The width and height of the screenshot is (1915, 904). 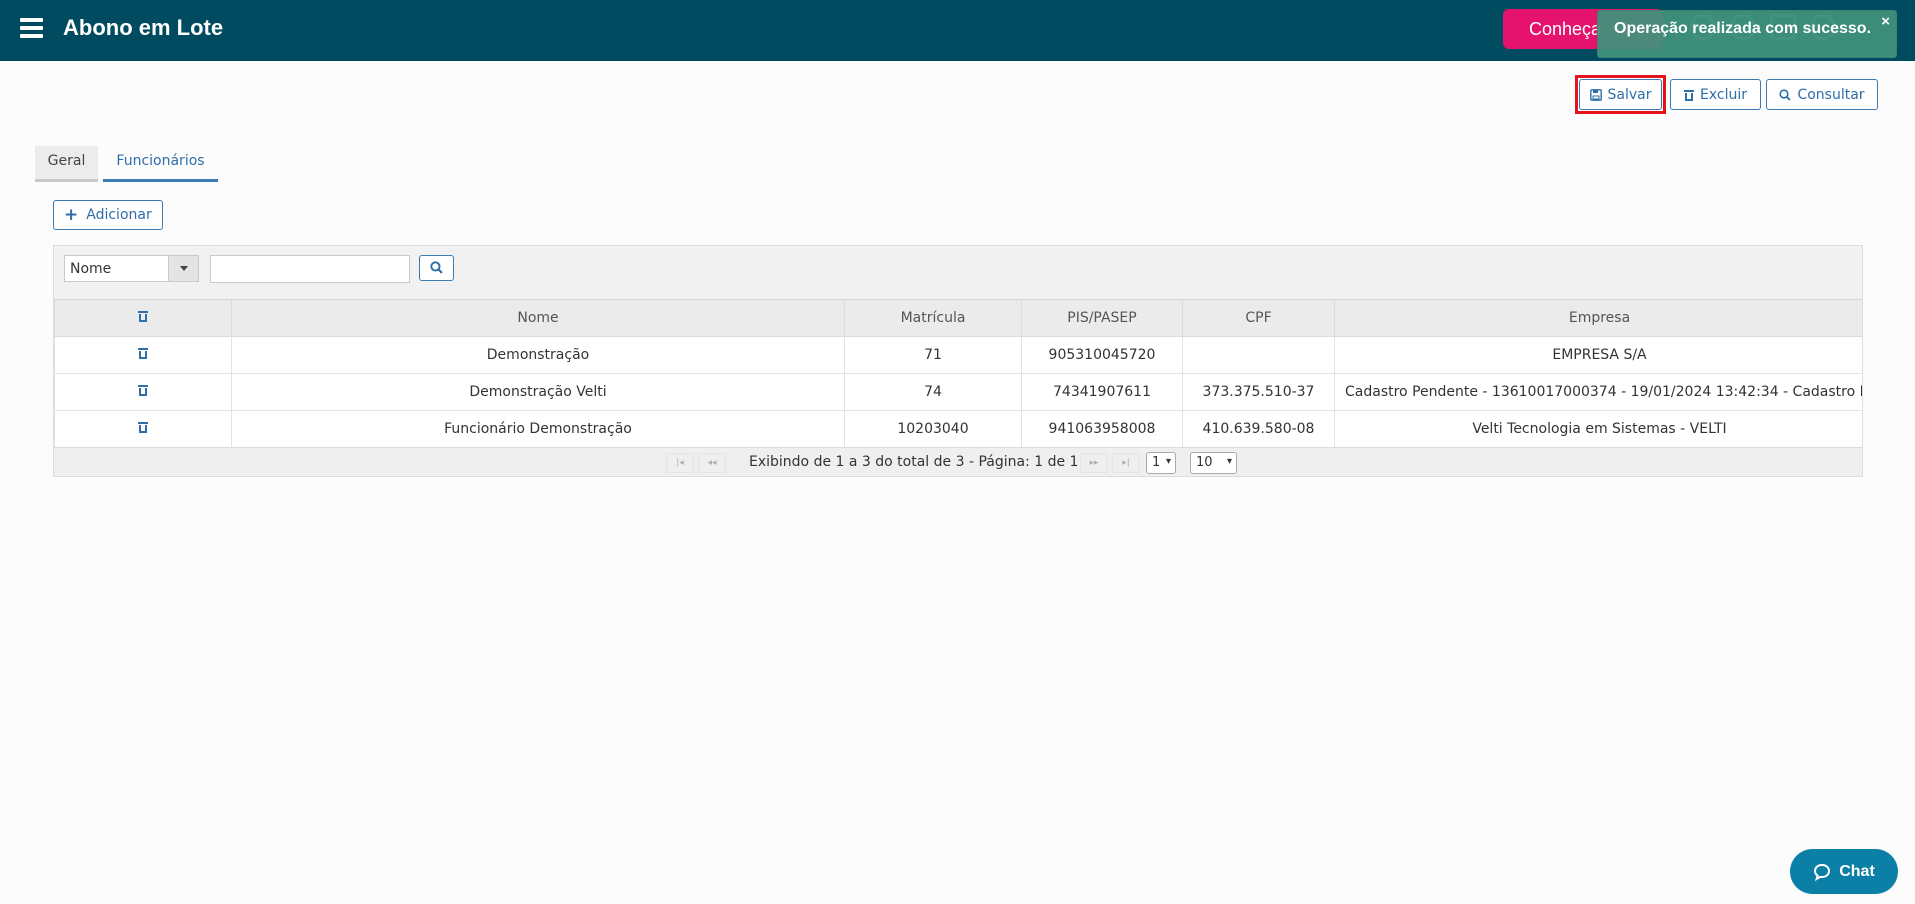 What do you see at coordinates (160, 164) in the screenshot?
I see `tab-funcionarios: Funcionários` at bounding box center [160, 164].